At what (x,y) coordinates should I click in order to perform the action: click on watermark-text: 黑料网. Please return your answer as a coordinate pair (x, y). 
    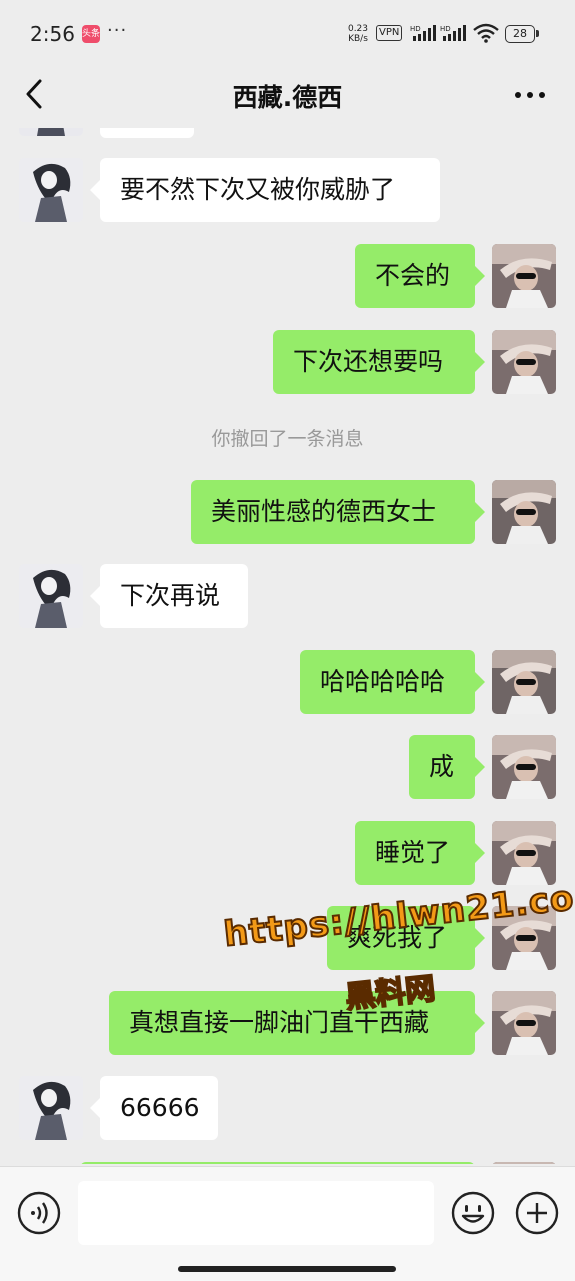
    Looking at the image, I should click on (390, 993).